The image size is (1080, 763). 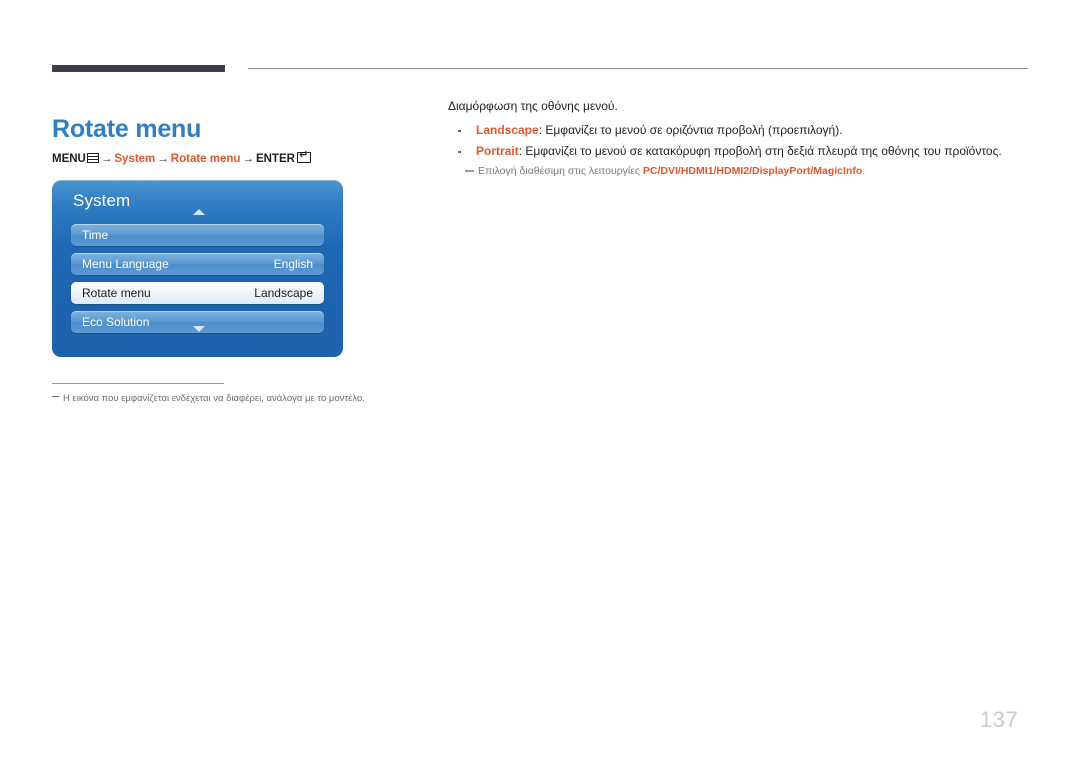 I want to click on breadcrumb-step-system: System, so click(x=135, y=159).